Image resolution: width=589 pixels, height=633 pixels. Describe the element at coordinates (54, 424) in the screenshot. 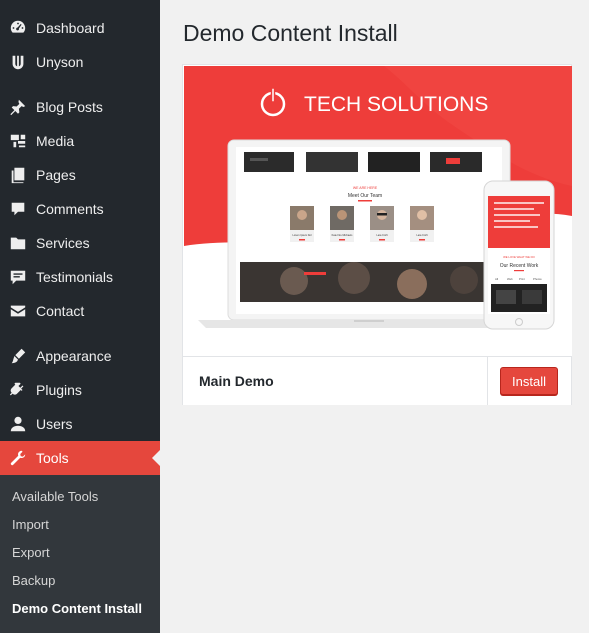

I see `sidebar-item-label: Users` at that location.